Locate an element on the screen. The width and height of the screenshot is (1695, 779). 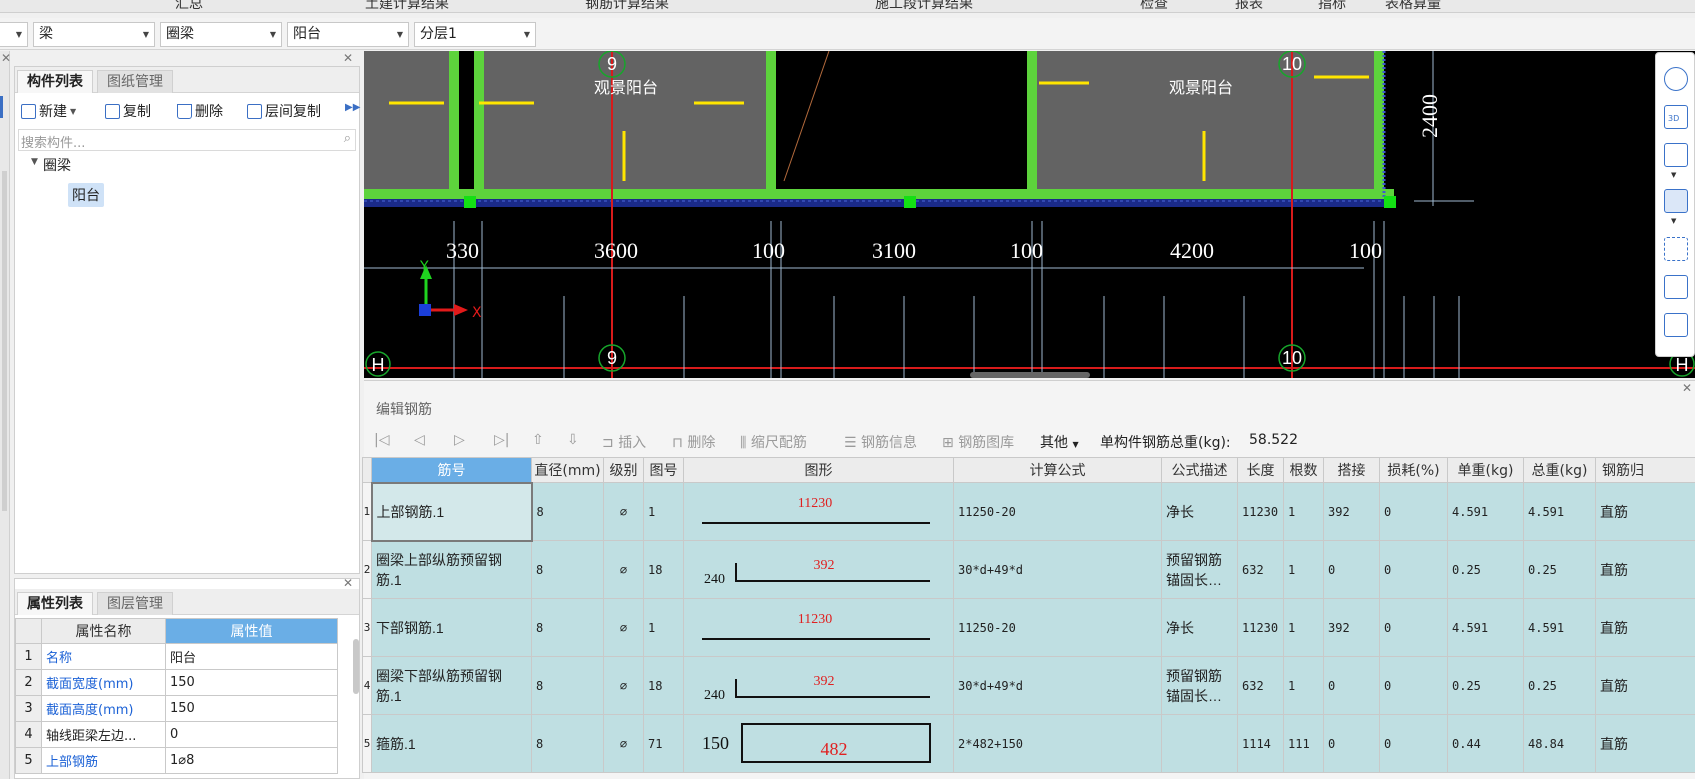
scale-rebar-button: ⫼ 缩尺配筋 is located at coordinates (773, 442).